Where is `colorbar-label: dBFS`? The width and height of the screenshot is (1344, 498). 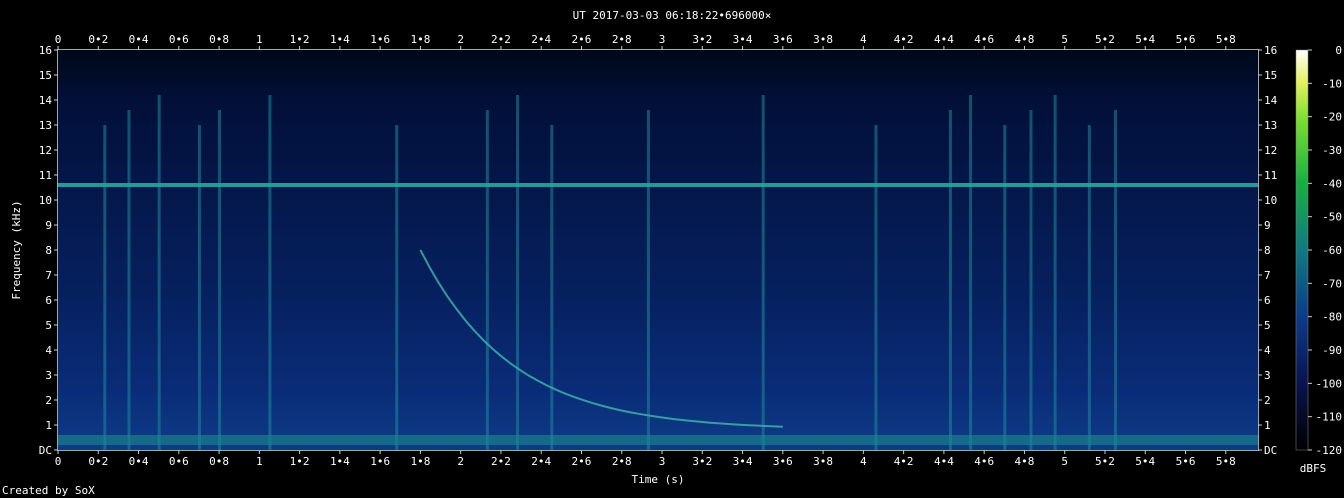
colorbar-label: dBFS is located at coordinates (1313, 468).